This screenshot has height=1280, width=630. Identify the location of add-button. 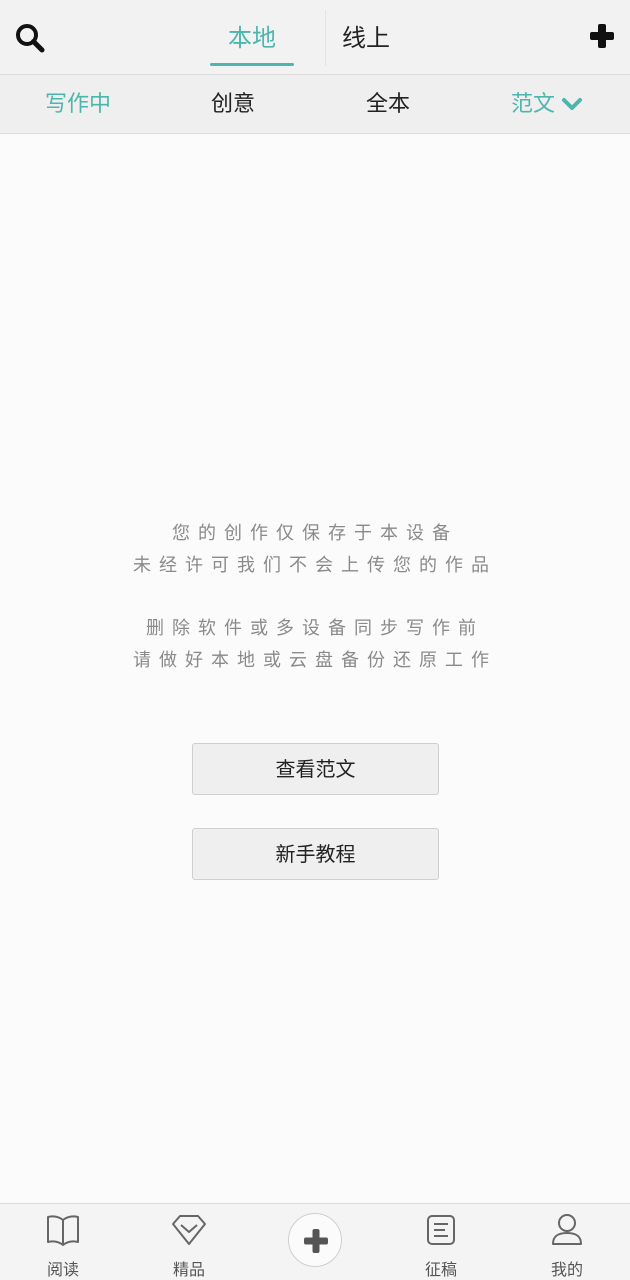
(602, 36).